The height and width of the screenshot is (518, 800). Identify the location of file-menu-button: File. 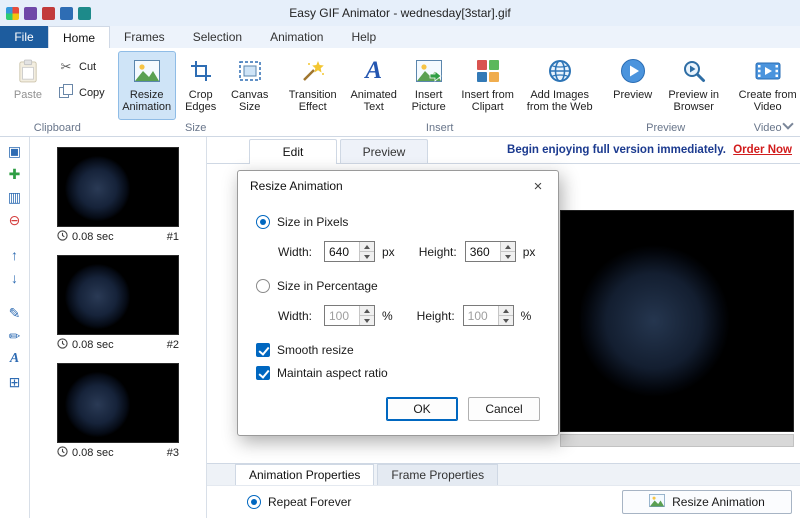
(24, 37).